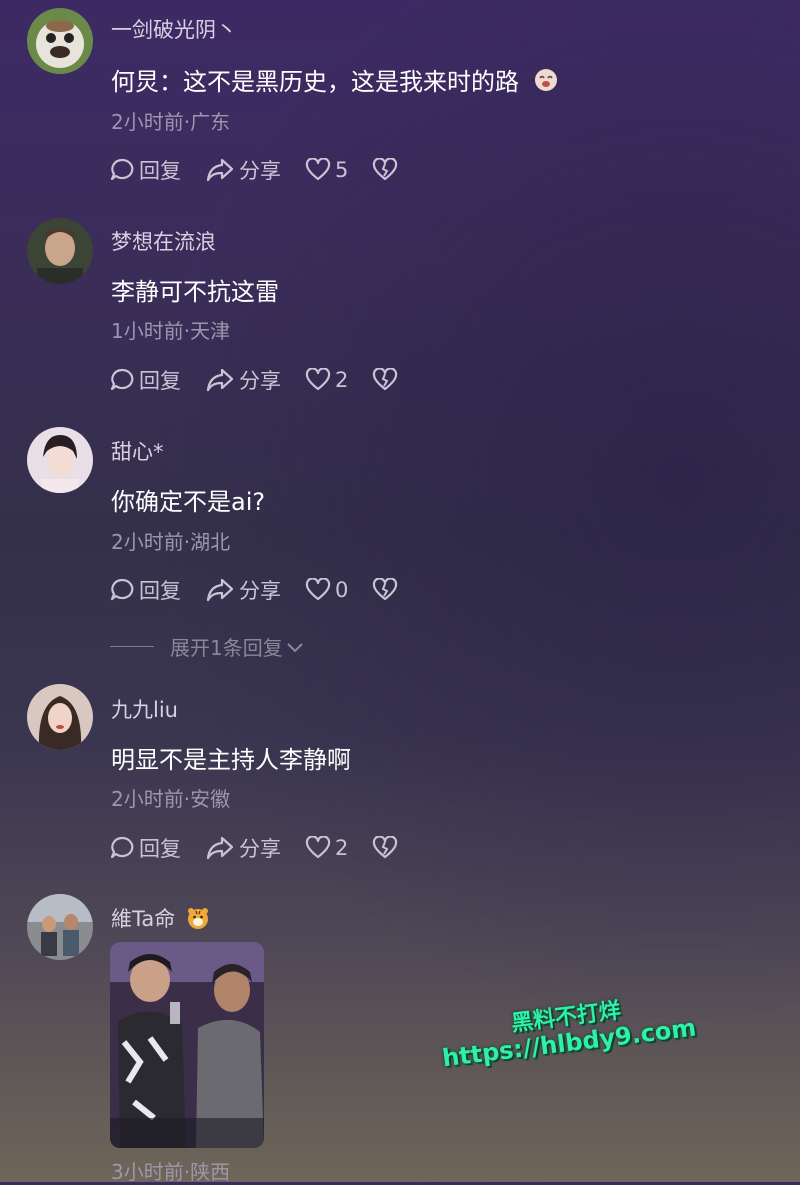  Describe the element at coordinates (198, 920) in the screenshot. I see `tiger-face-emoji-icon` at that location.